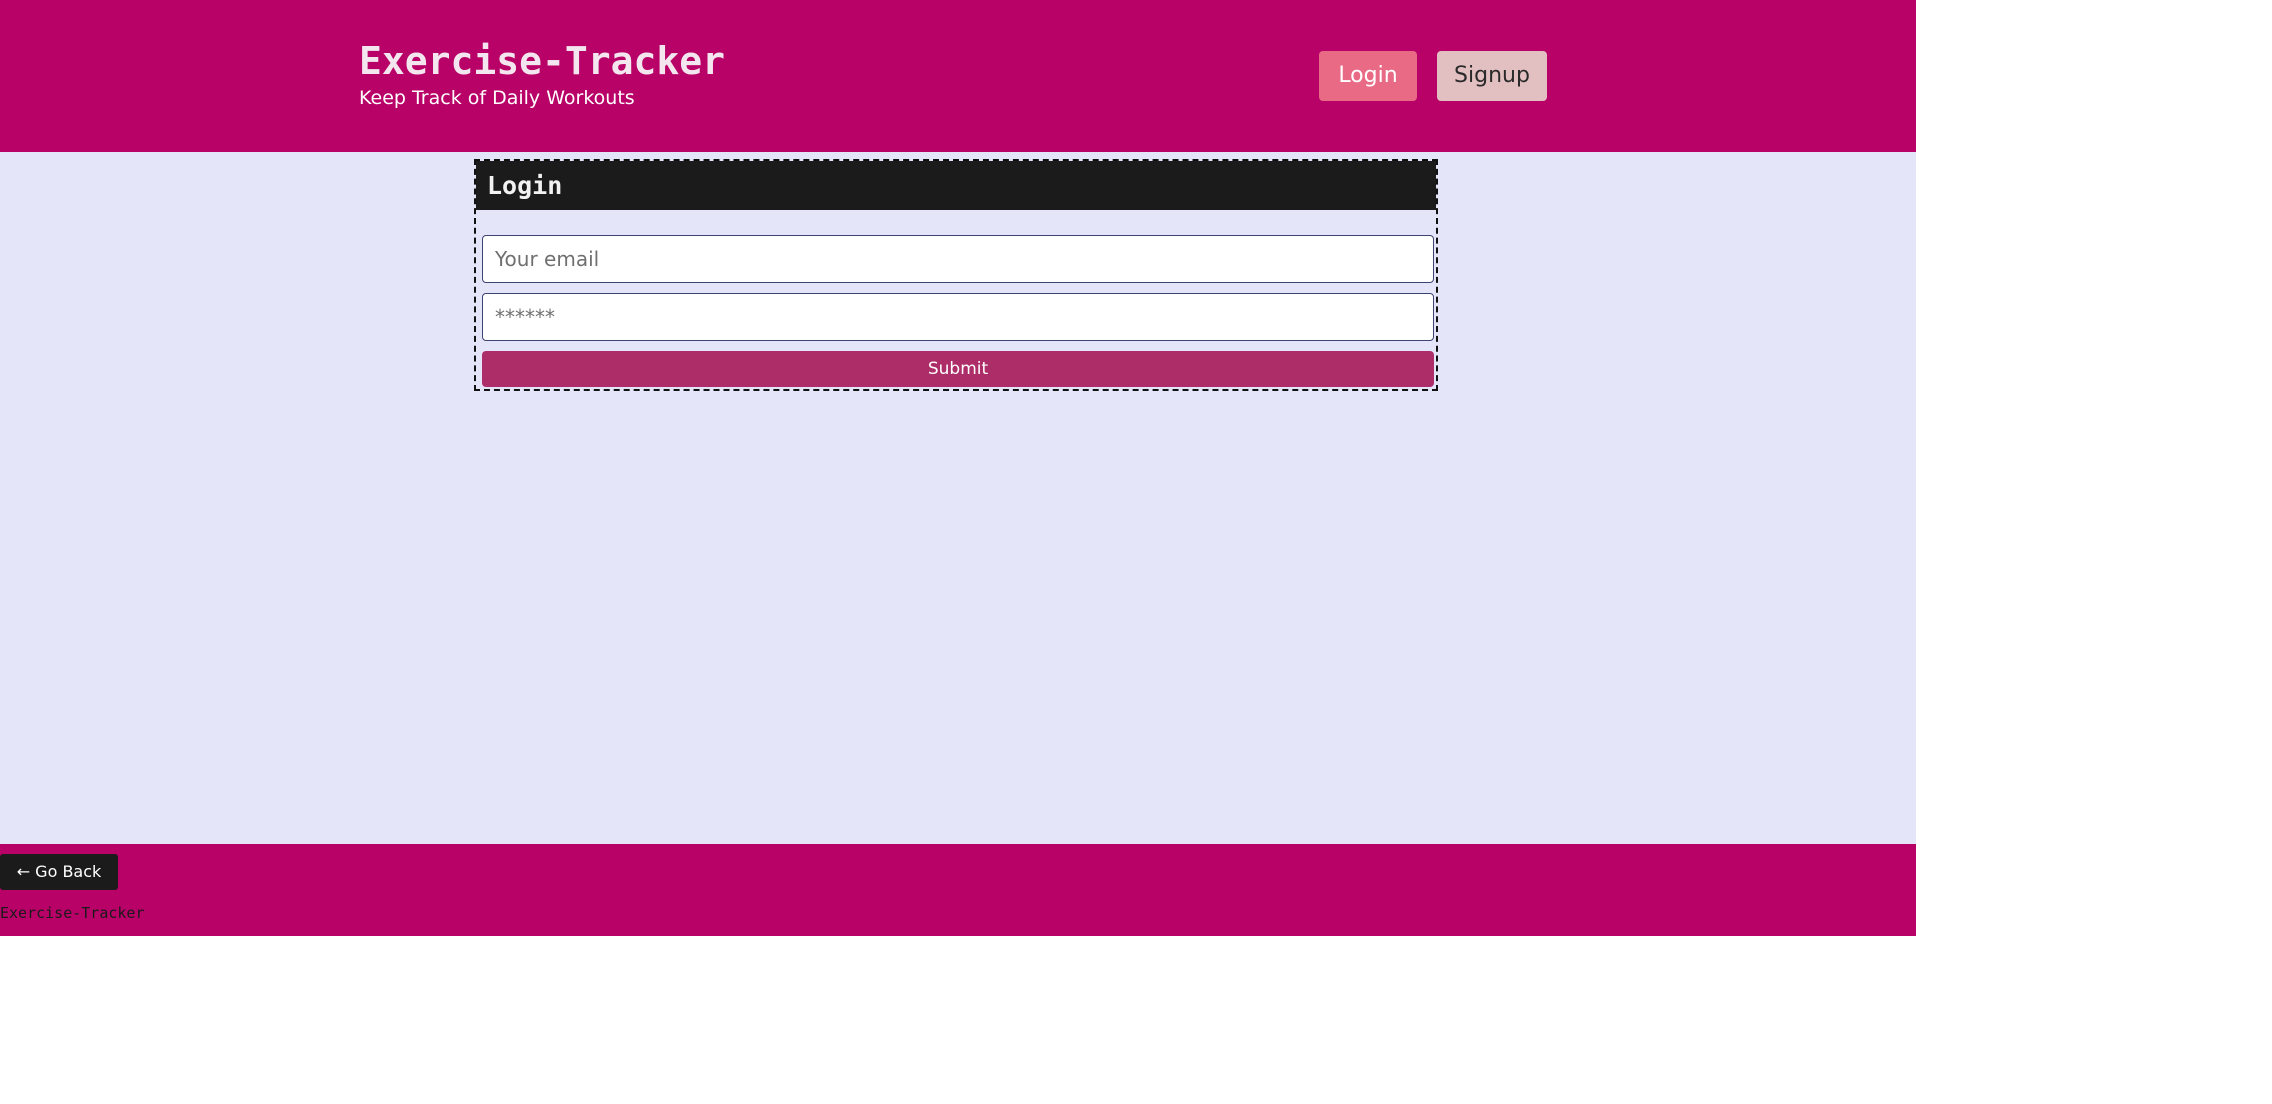  Describe the element at coordinates (72, 913) in the screenshot. I see `footer-brand: Exercise-Tracker` at that location.